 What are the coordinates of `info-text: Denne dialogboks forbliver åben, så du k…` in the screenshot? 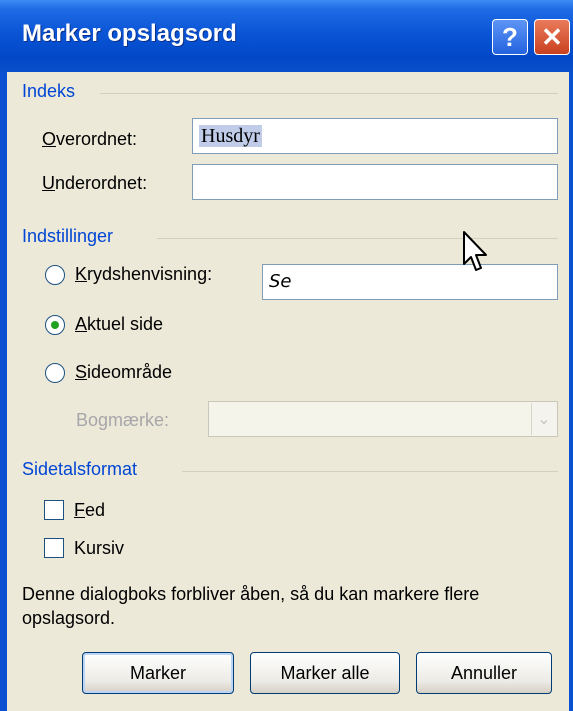 It's located at (251, 606).